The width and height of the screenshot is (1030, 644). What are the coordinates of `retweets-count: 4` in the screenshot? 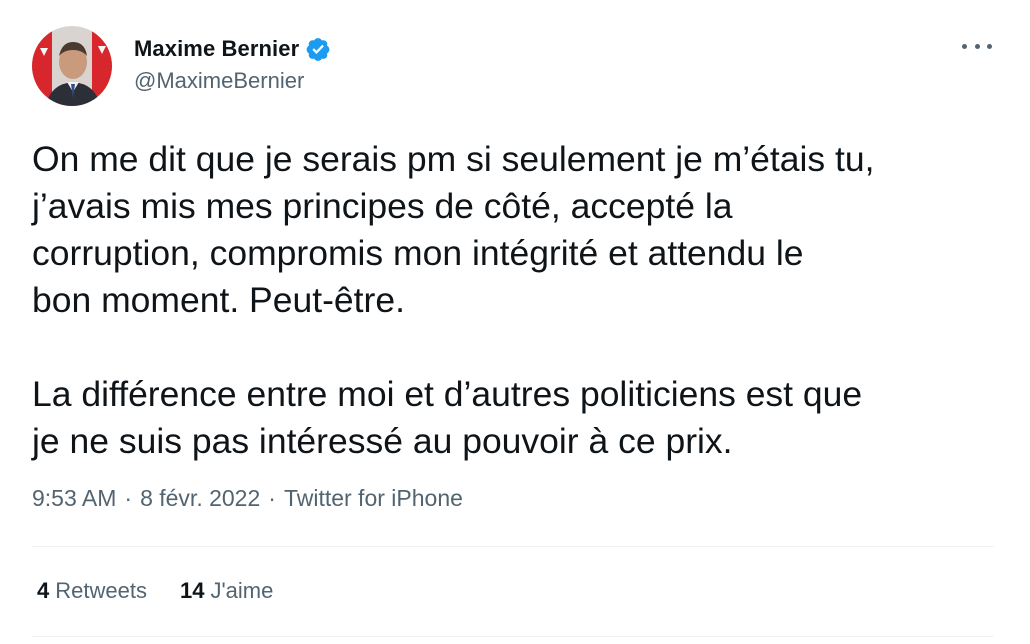 It's located at (43, 590).